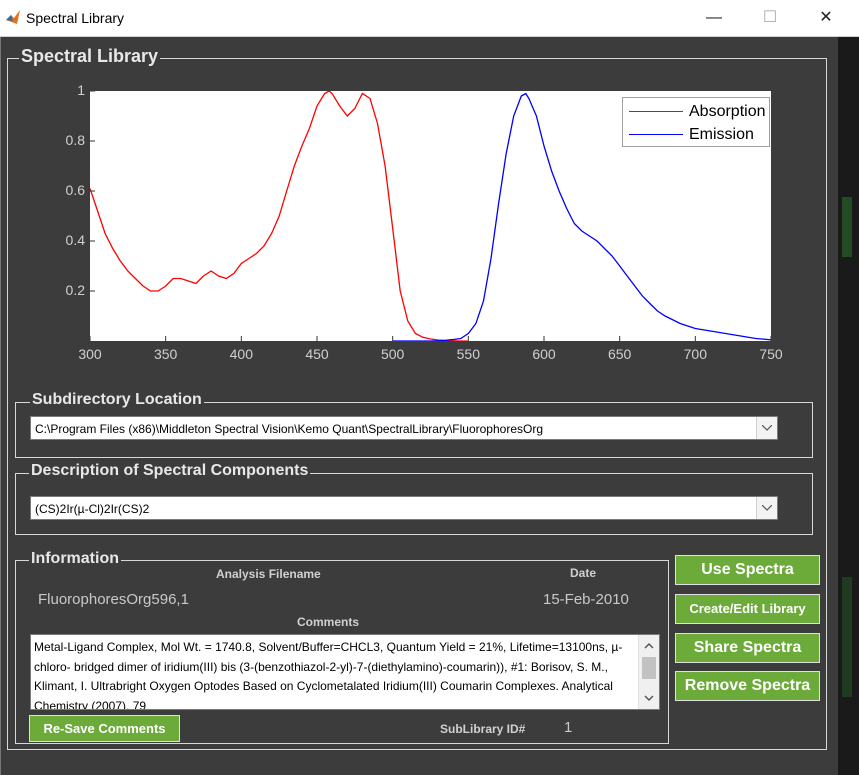 The width and height of the screenshot is (859, 775). What do you see at coordinates (656, 112) in the screenshot?
I see `legend-line-absorption` at bounding box center [656, 112].